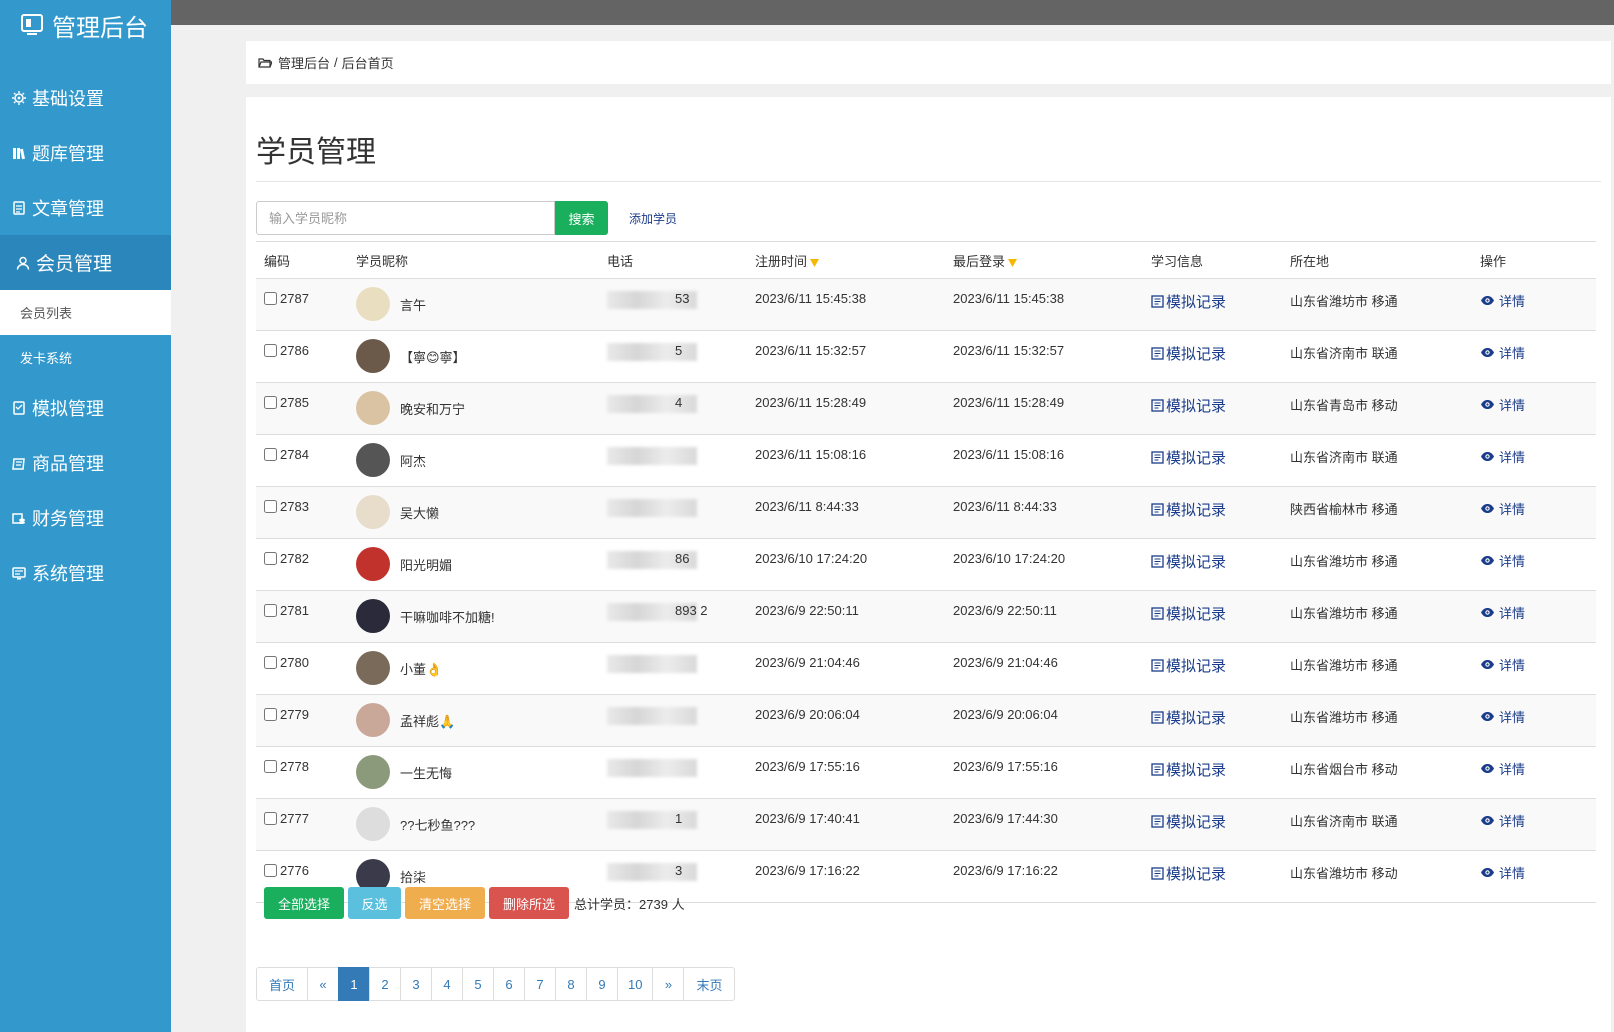 The width and height of the screenshot is (1614, 1032). What do you see at coordinates (1044, 356) in the screenshot?
I see `cell-last-login: 2023/6/11 15:32:57` at bounding box center [1044, 356].